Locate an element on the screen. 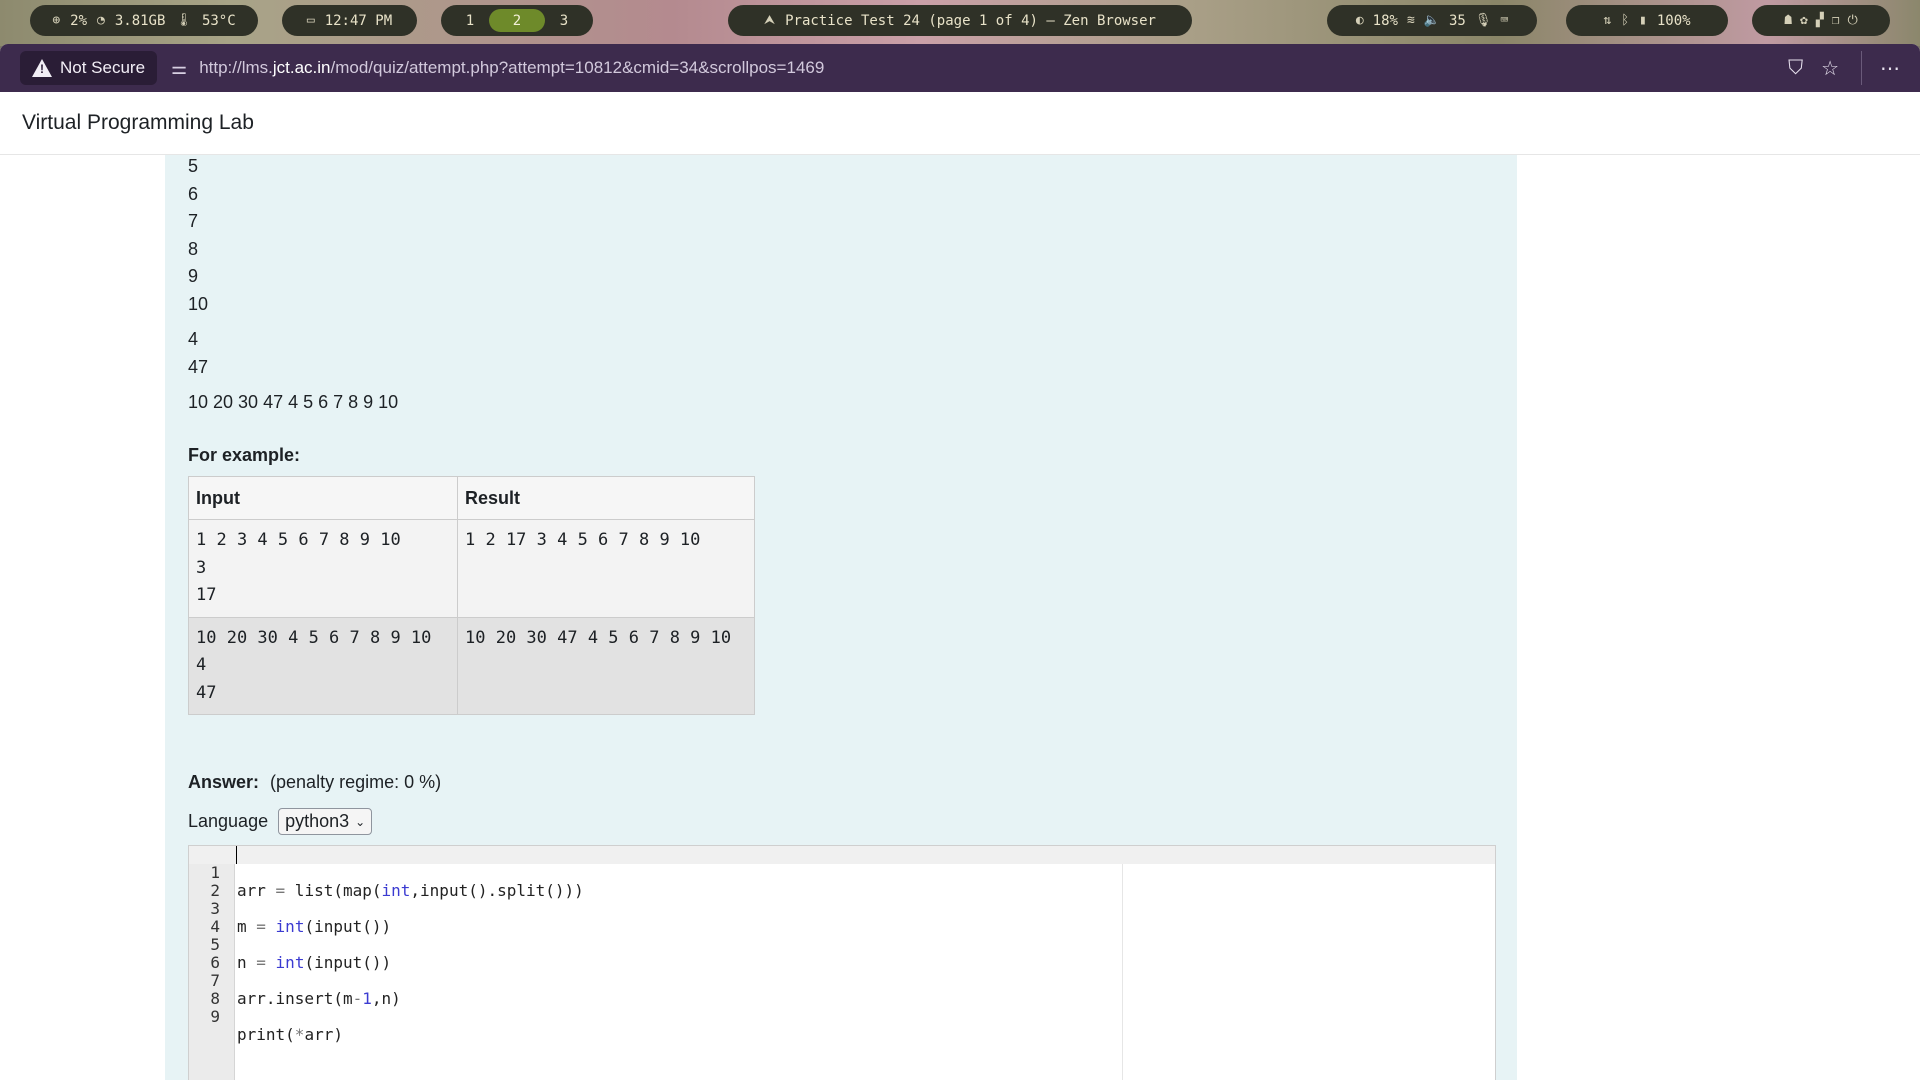 The height and width of the screenshot is (1080, 1920). battery-icon: ▮ is located at coordinates (1643, 20).